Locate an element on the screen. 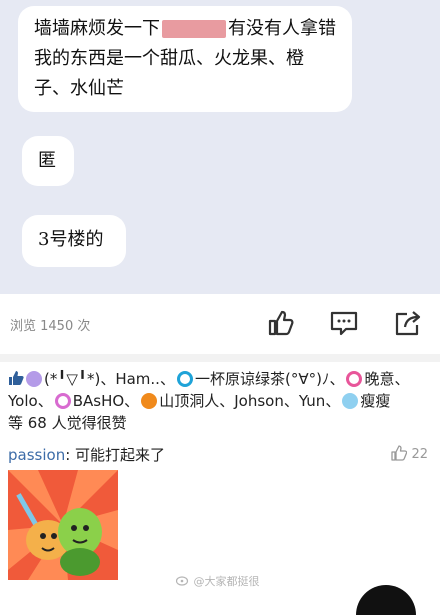  liker-name: Ham.. is located at coordinates (137, 379).